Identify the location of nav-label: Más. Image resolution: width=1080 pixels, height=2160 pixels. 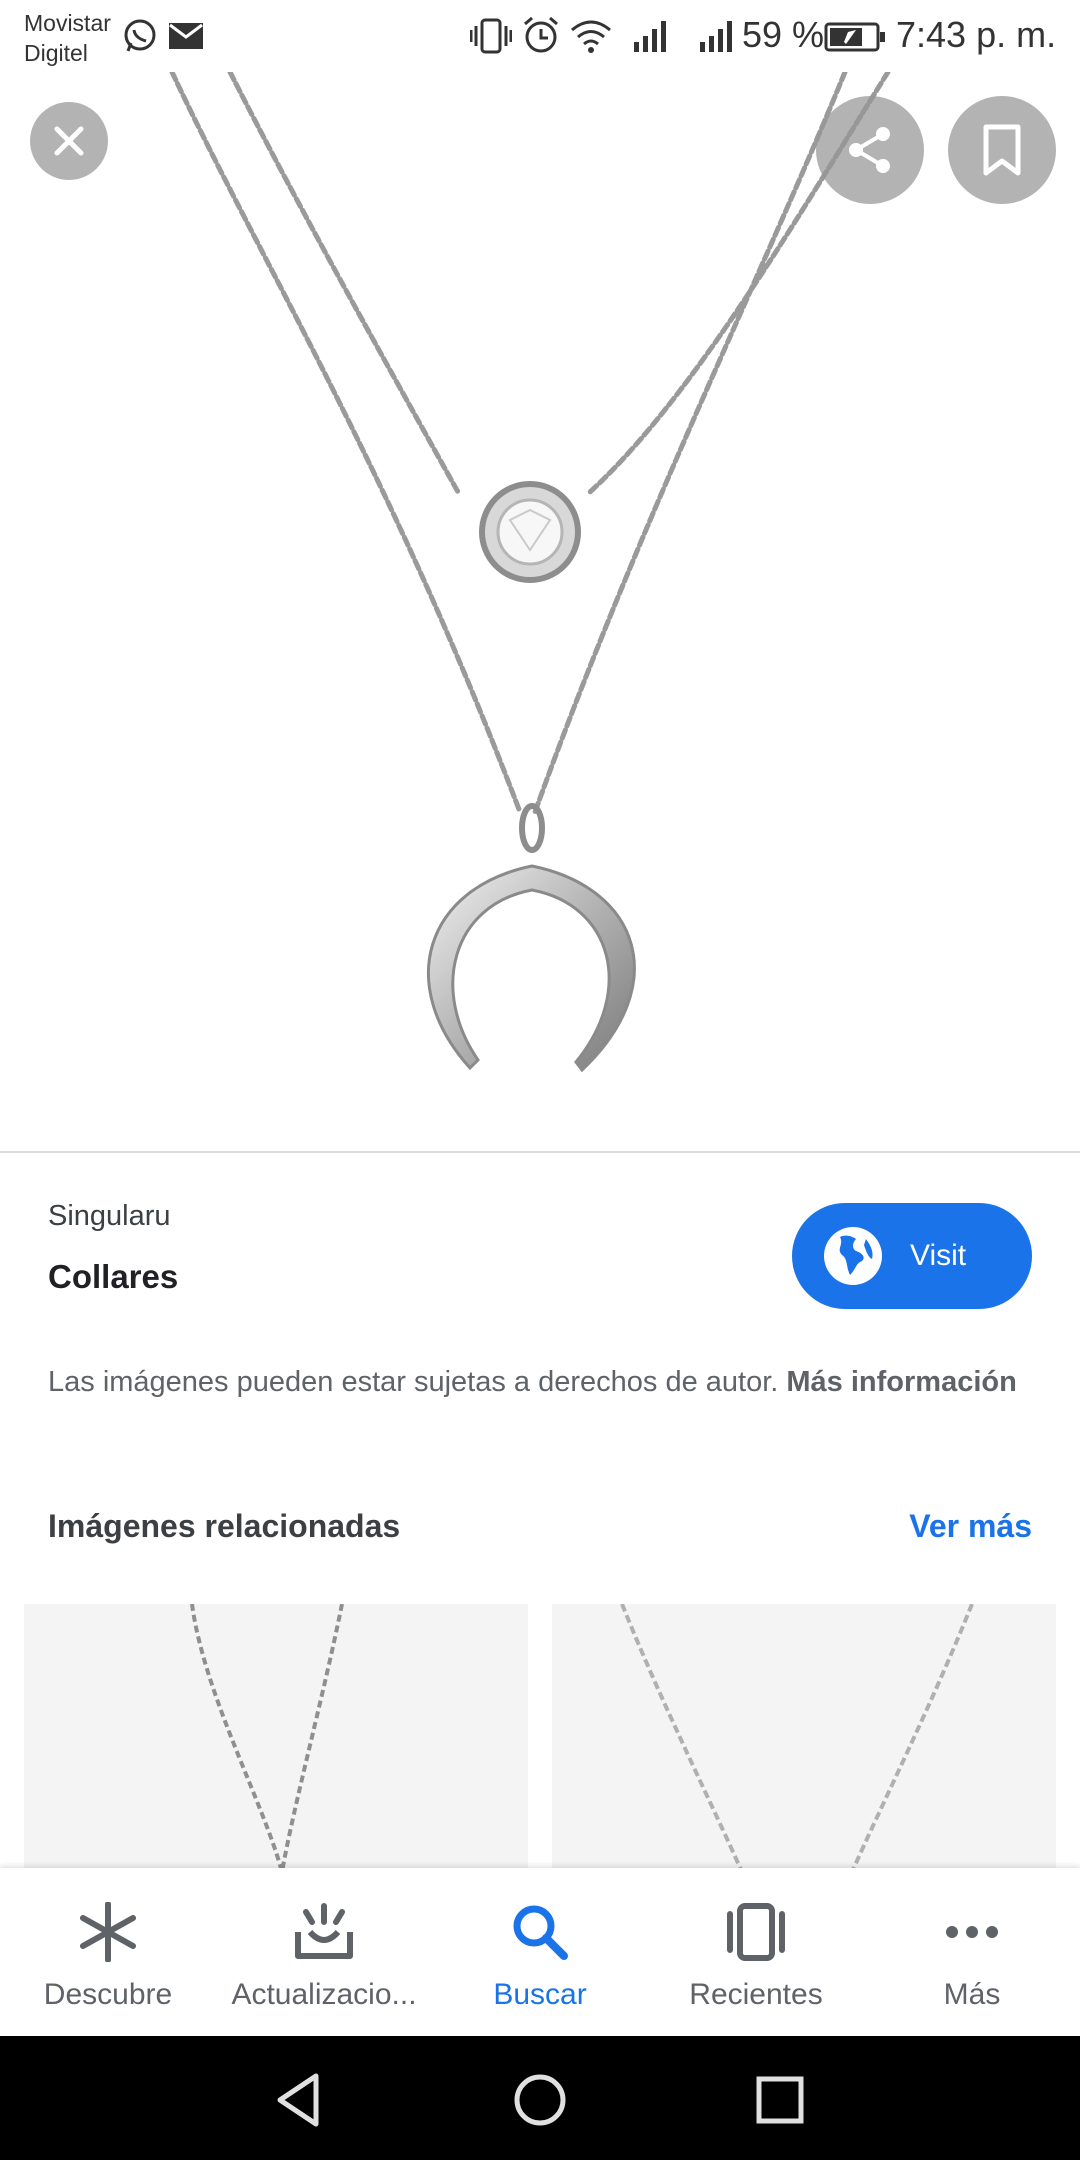
(972, 1994).